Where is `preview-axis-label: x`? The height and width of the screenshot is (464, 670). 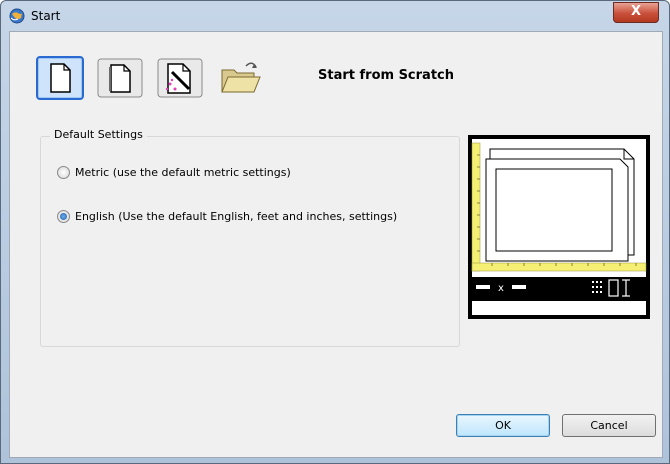 preview-axis-label: x is located at coordinates (501, 288).